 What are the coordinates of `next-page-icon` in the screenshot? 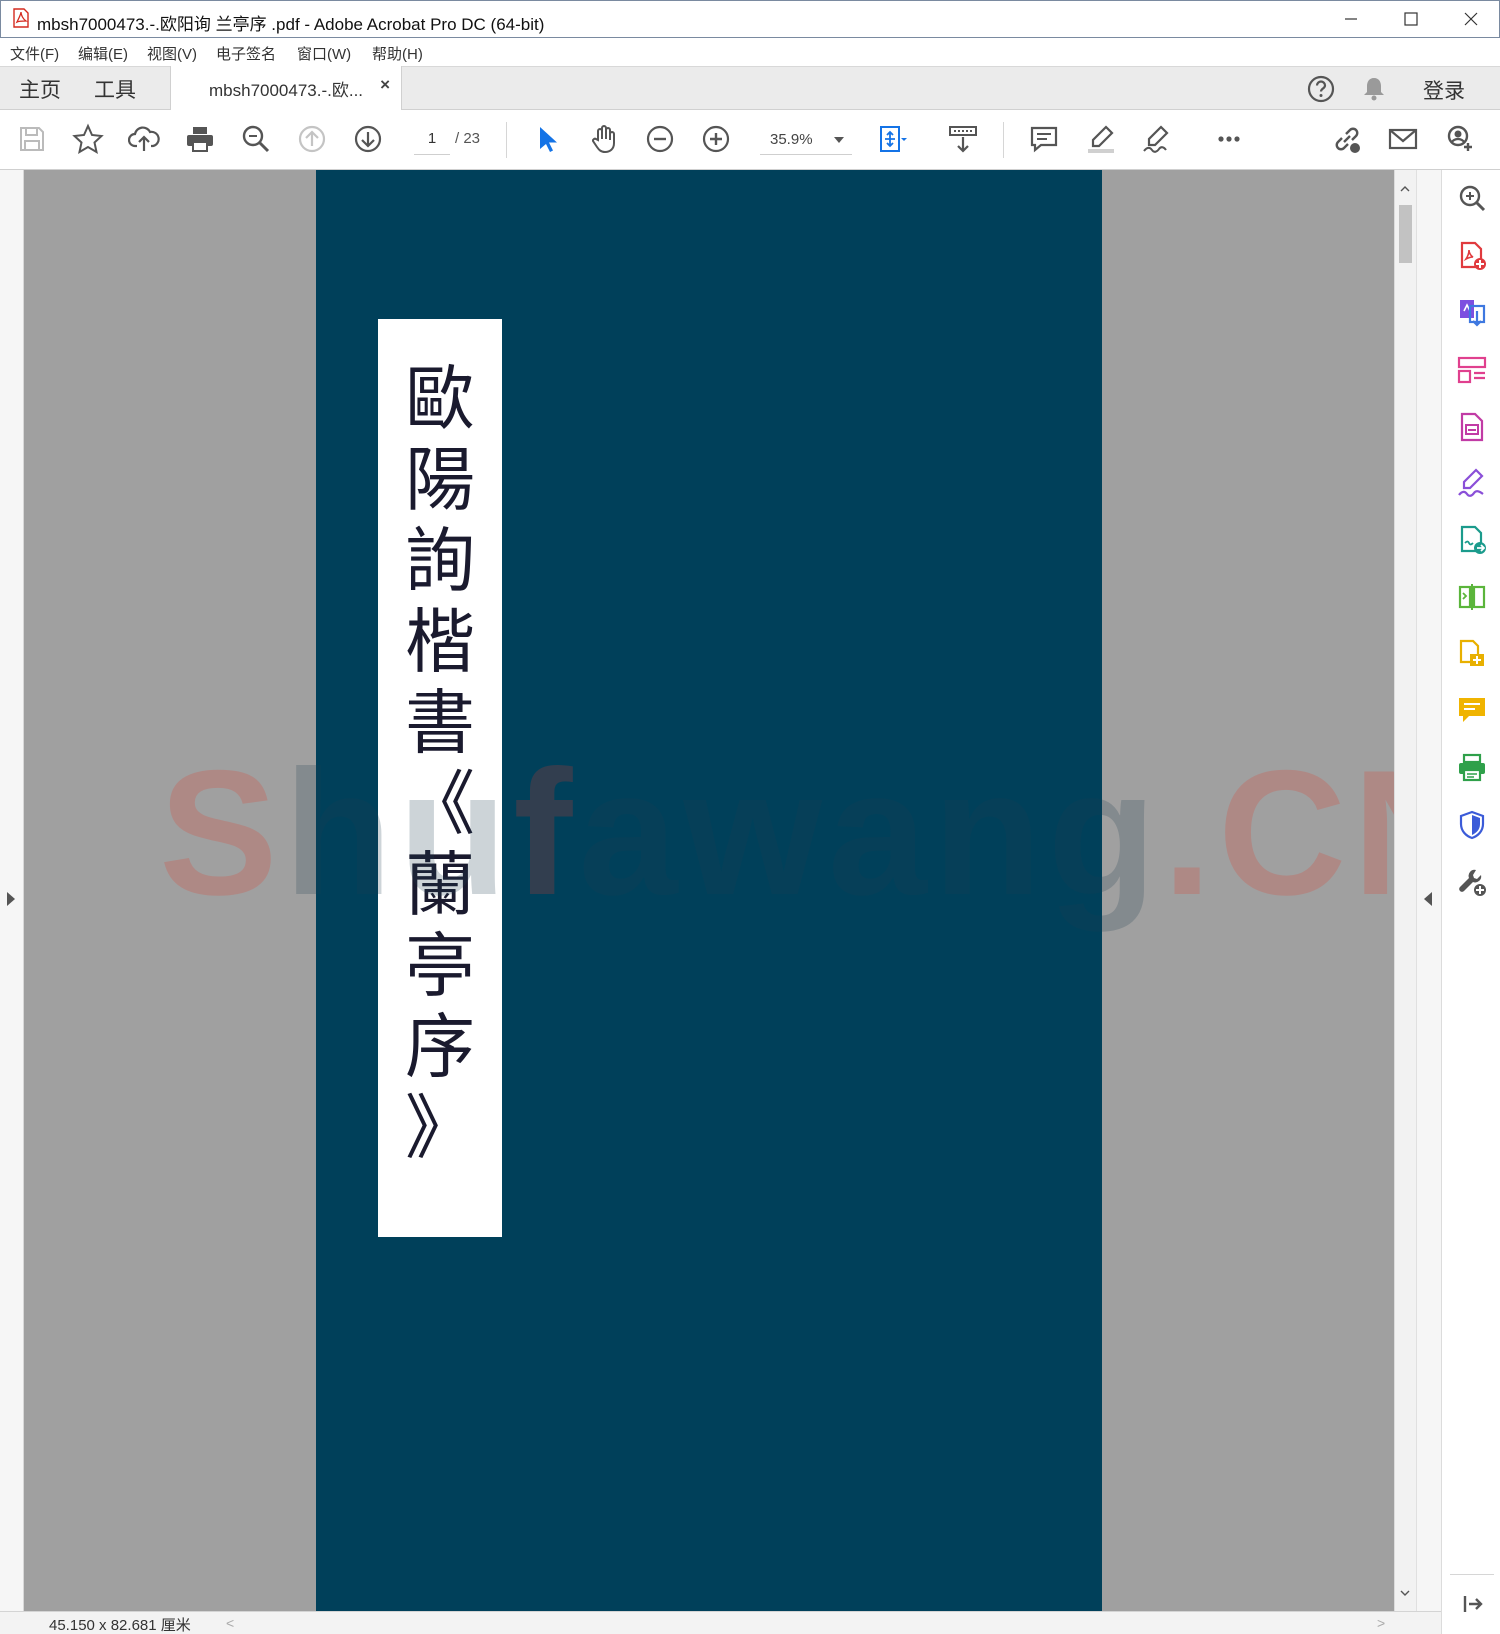 It's located at (368, 139).